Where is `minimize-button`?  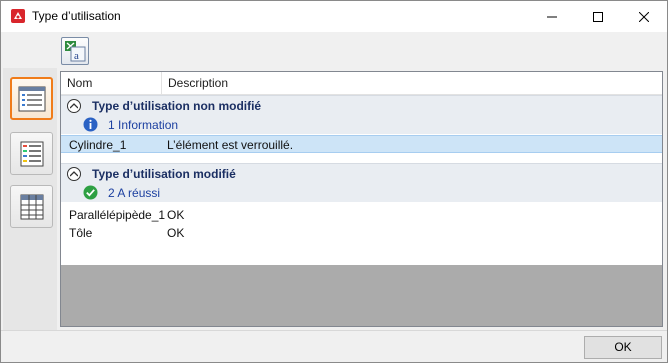 minimize-button is located at coordinates (552, 16).